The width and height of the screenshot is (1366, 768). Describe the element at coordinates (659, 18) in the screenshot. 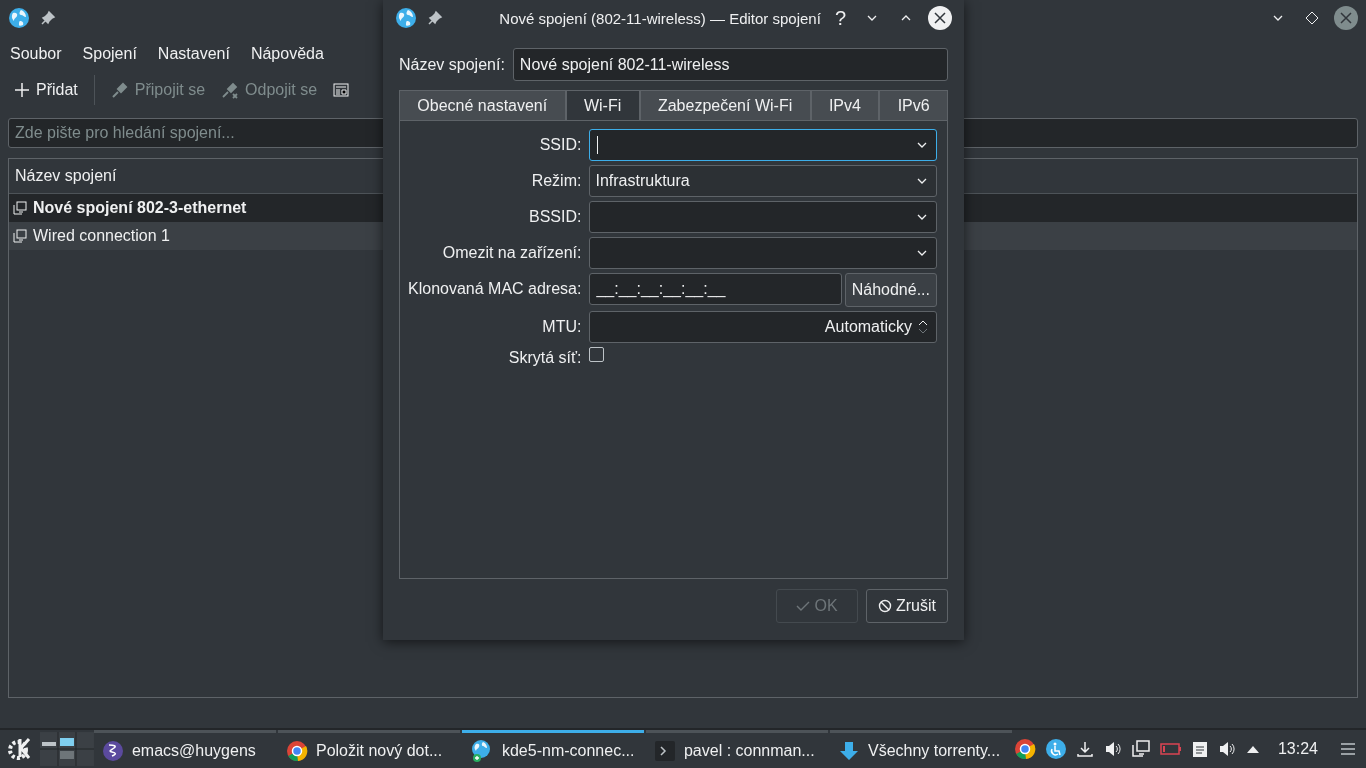

I see `window-title: Nové spojení (802-11-wireless) — Editor spojení` at that location.